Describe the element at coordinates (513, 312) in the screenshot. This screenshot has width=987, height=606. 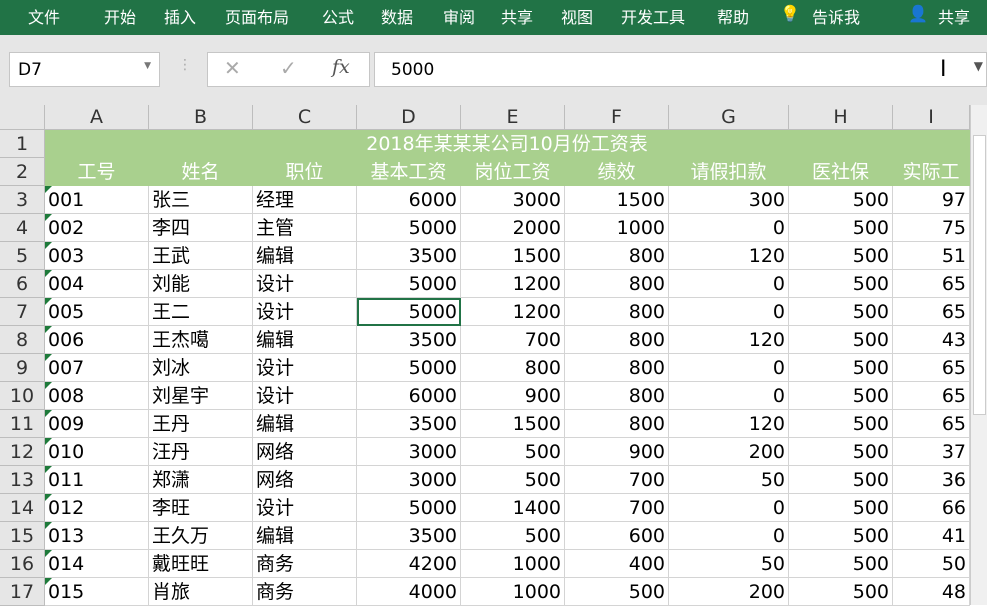
I see `table-cell: 1200` at that location.